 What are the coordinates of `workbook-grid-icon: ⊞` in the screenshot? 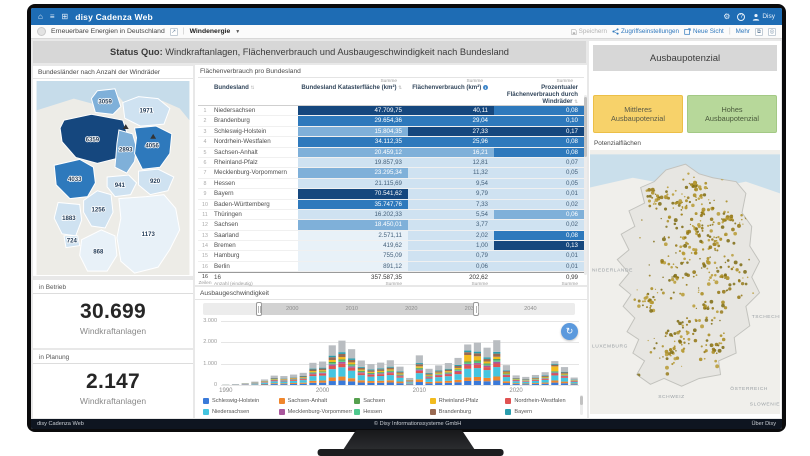 It's located at (65, 16).